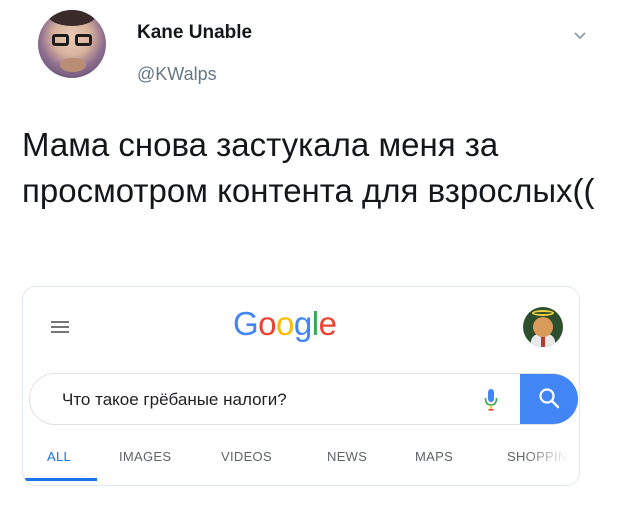 The width and height of the screenshot is (620, 520). Describe the element at coordinates (73, 65) in the screenshot. I see `avatar-beard` at that location.